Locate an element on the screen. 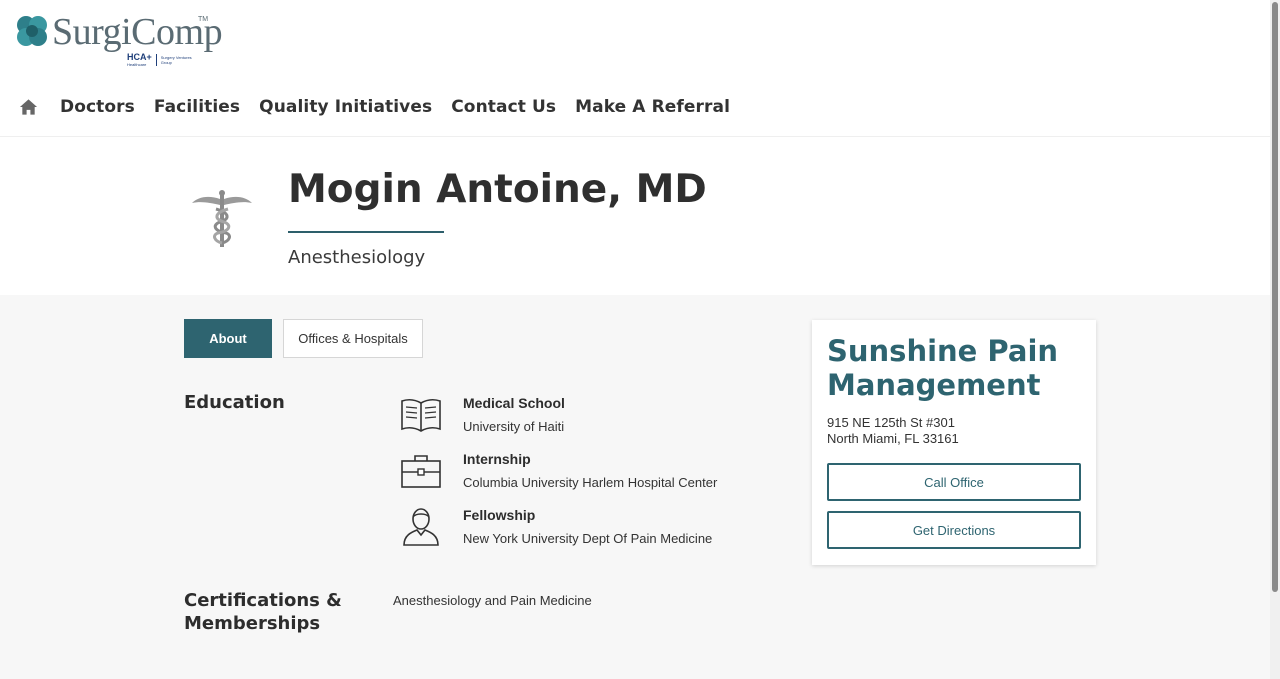 The image size is (1280, 679). education-label: Fellowship is located at coordinates (499, 515).